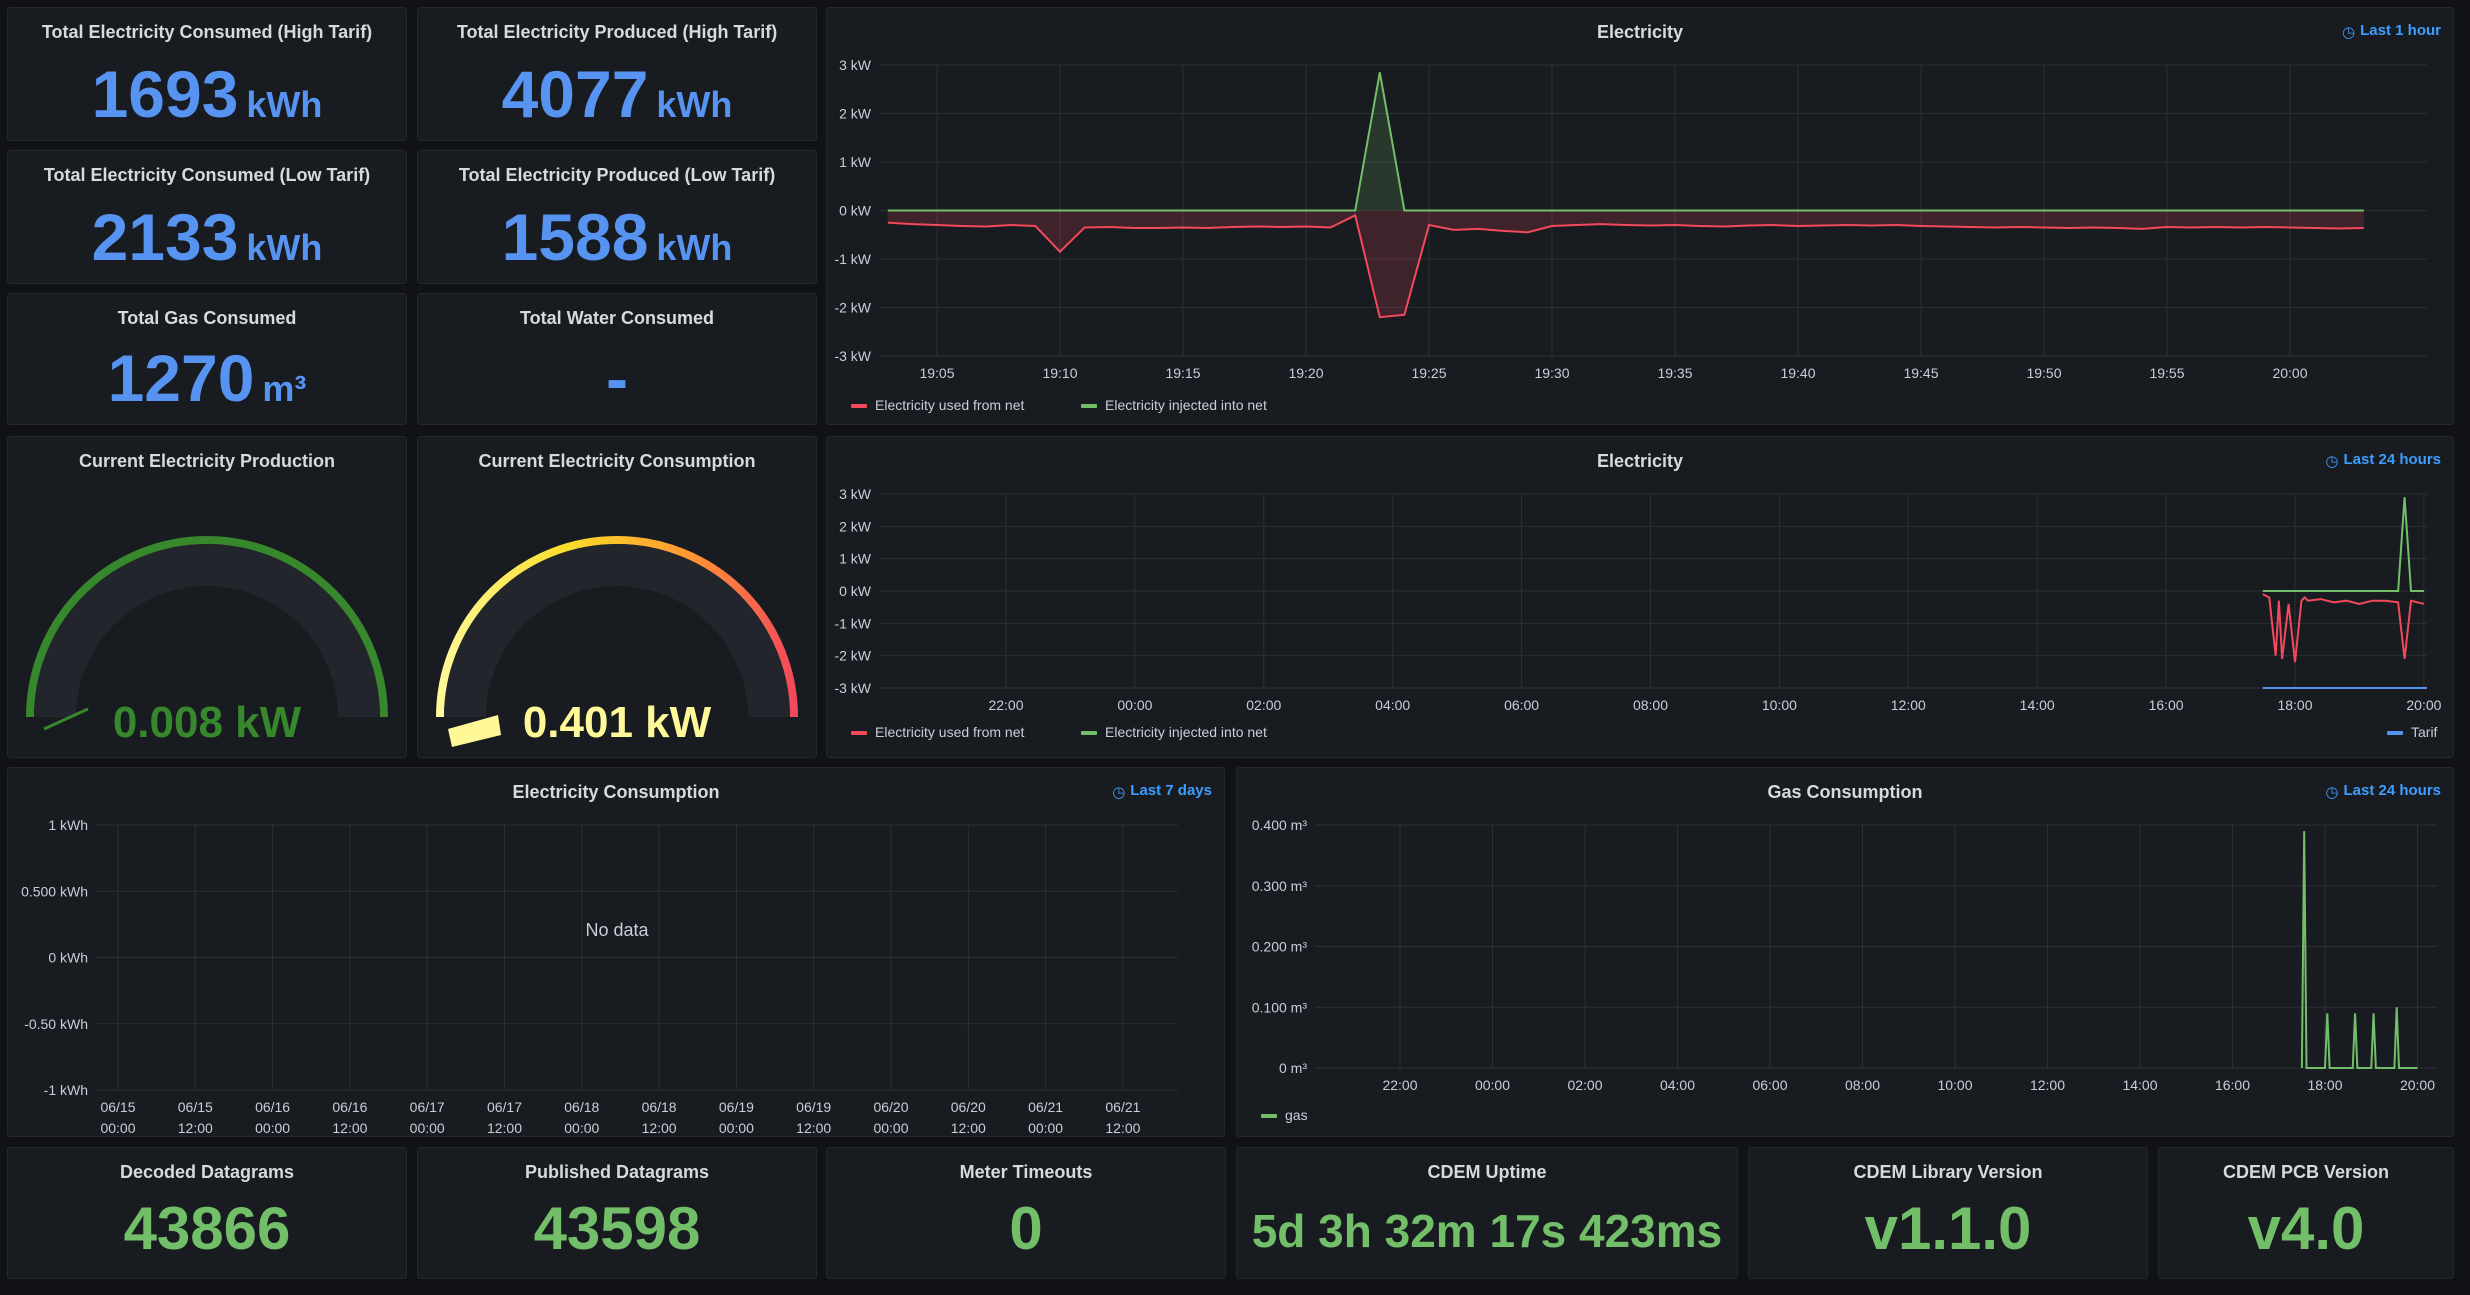 The image size is (2470, 1295). Describe the element at coordinates (617, 722) in the screenshot. I see `gauge-value: 0.401 kW` at that location.